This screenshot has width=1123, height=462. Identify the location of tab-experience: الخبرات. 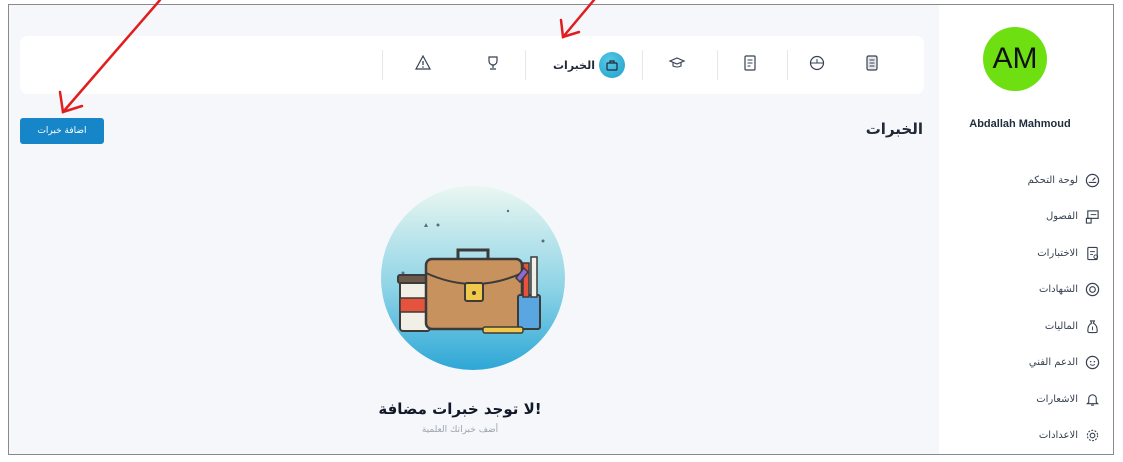
(589, 65).